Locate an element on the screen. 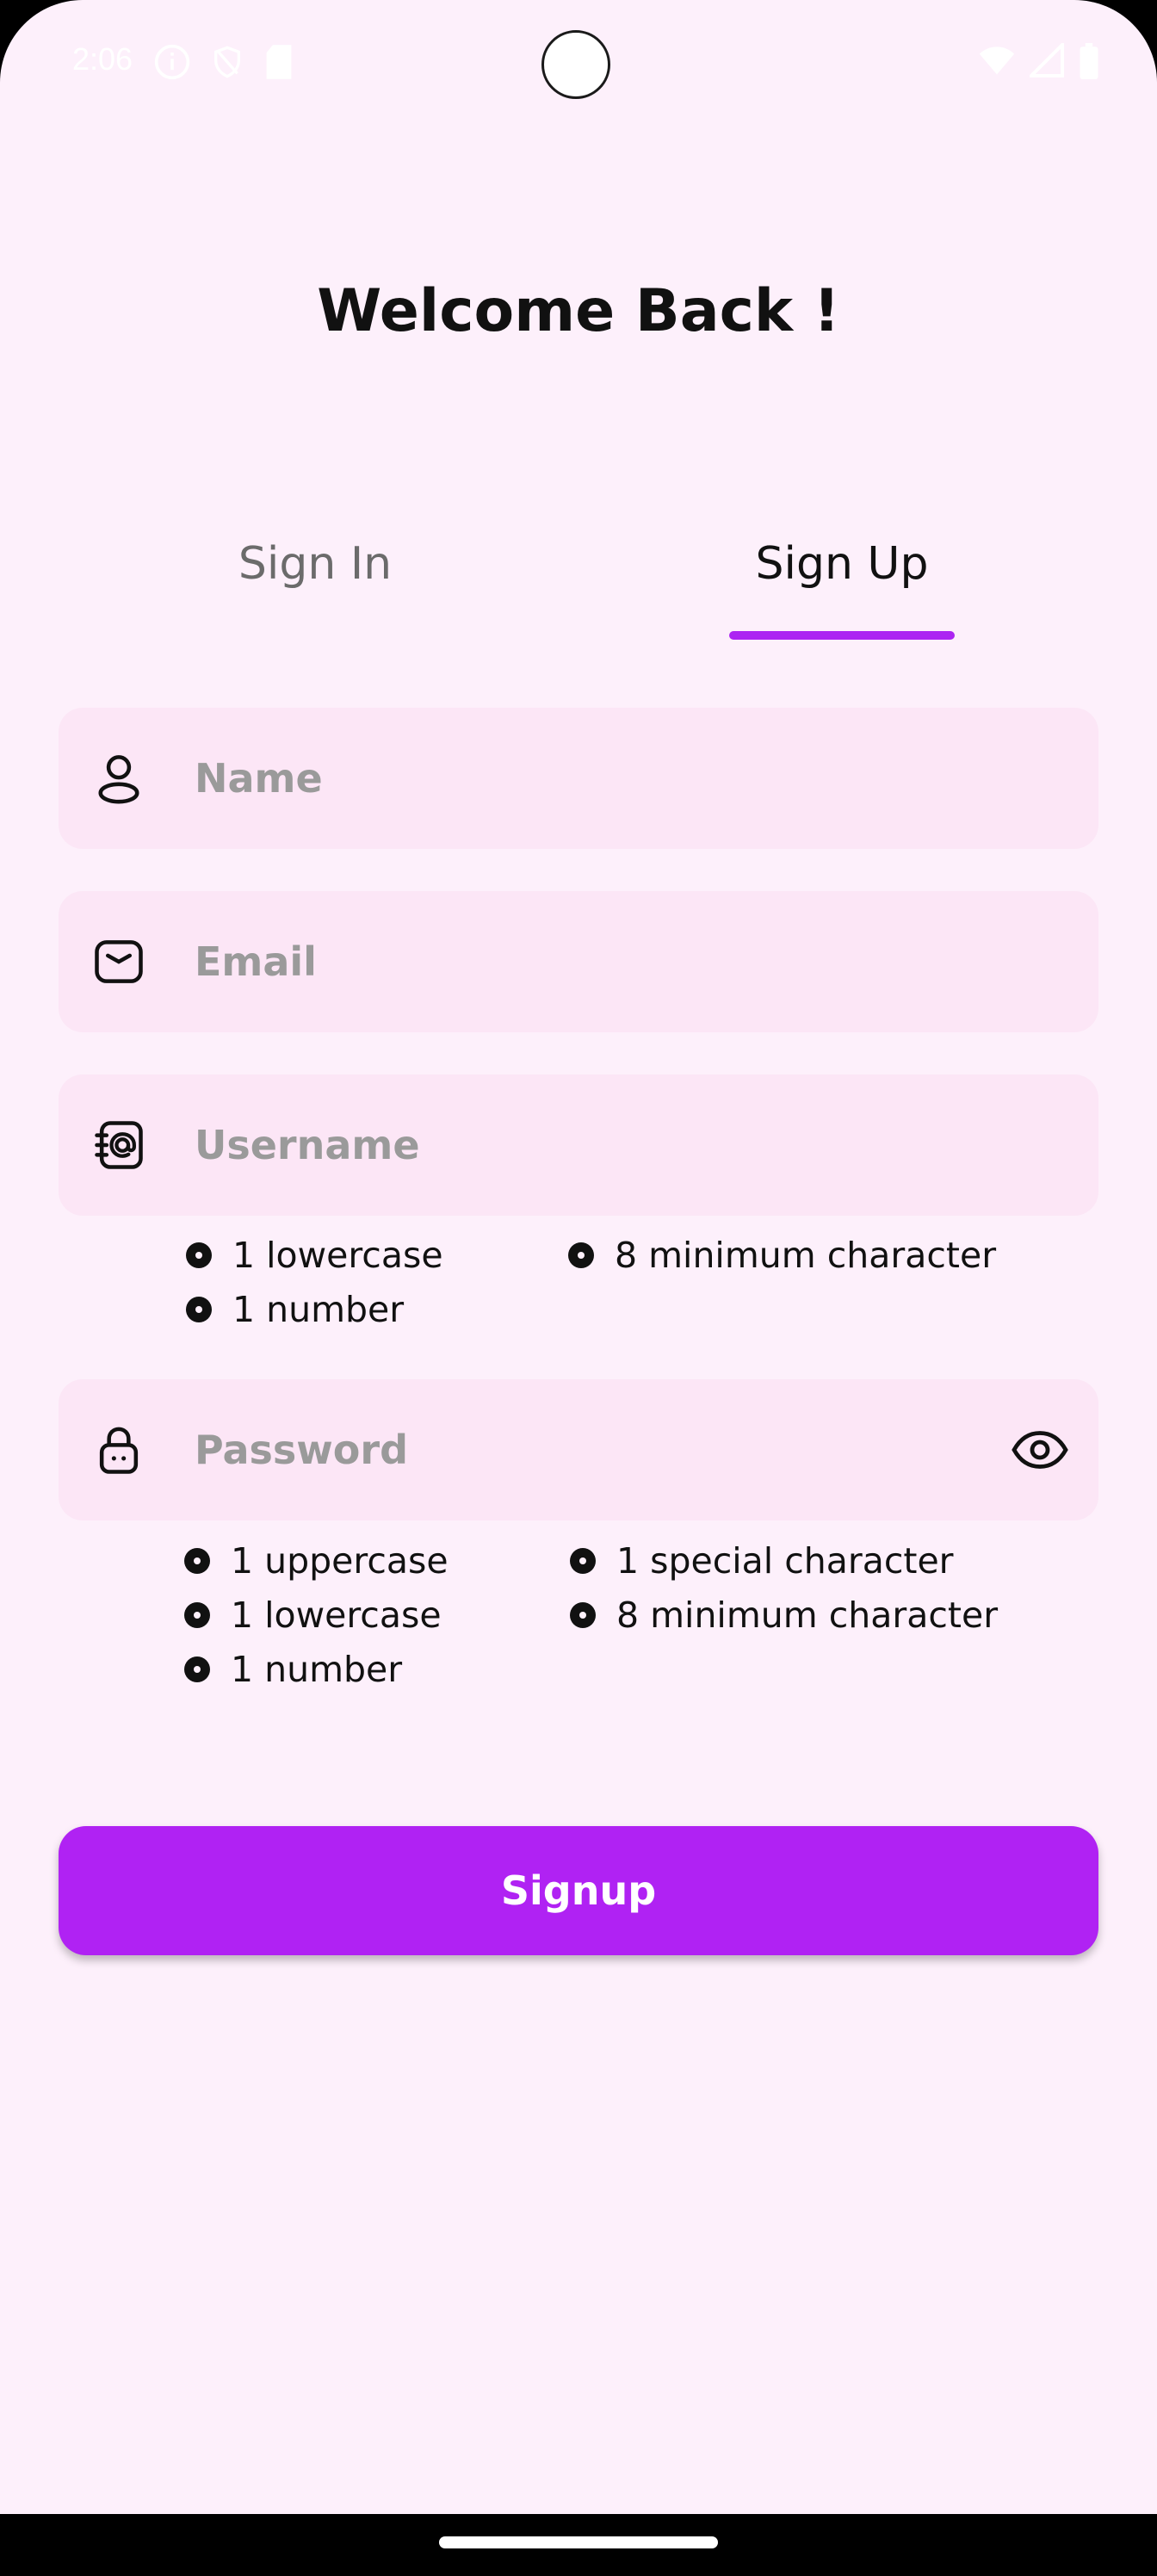 Image resolution: width=1157 pixels, height=2576 pixels. password-field is located at coordinates (579, 1450).